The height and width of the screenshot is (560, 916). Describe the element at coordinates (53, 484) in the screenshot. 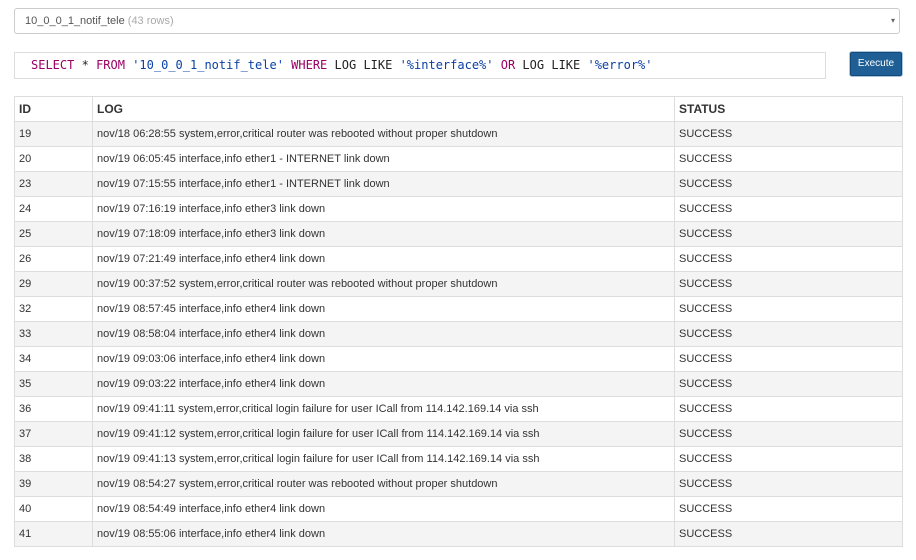

I see `cell-id: 39` at that location.